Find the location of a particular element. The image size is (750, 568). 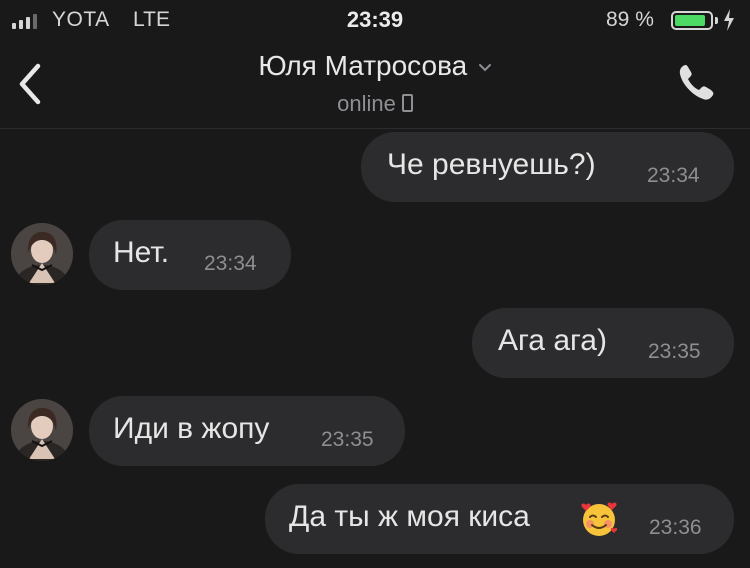

contact-name: Юля Матросова is located at coordinates (362, 65).